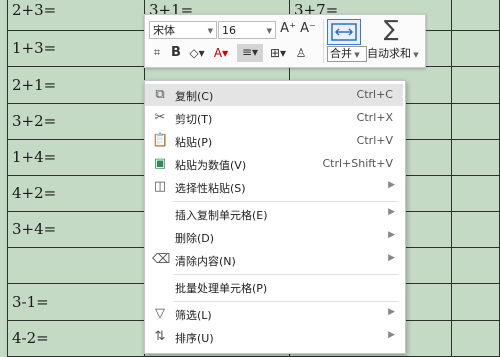 The width and height of the screenshot is (500, 357). I want to click on menu-item-delete: 删除(D) ▶, so click(274, 237).